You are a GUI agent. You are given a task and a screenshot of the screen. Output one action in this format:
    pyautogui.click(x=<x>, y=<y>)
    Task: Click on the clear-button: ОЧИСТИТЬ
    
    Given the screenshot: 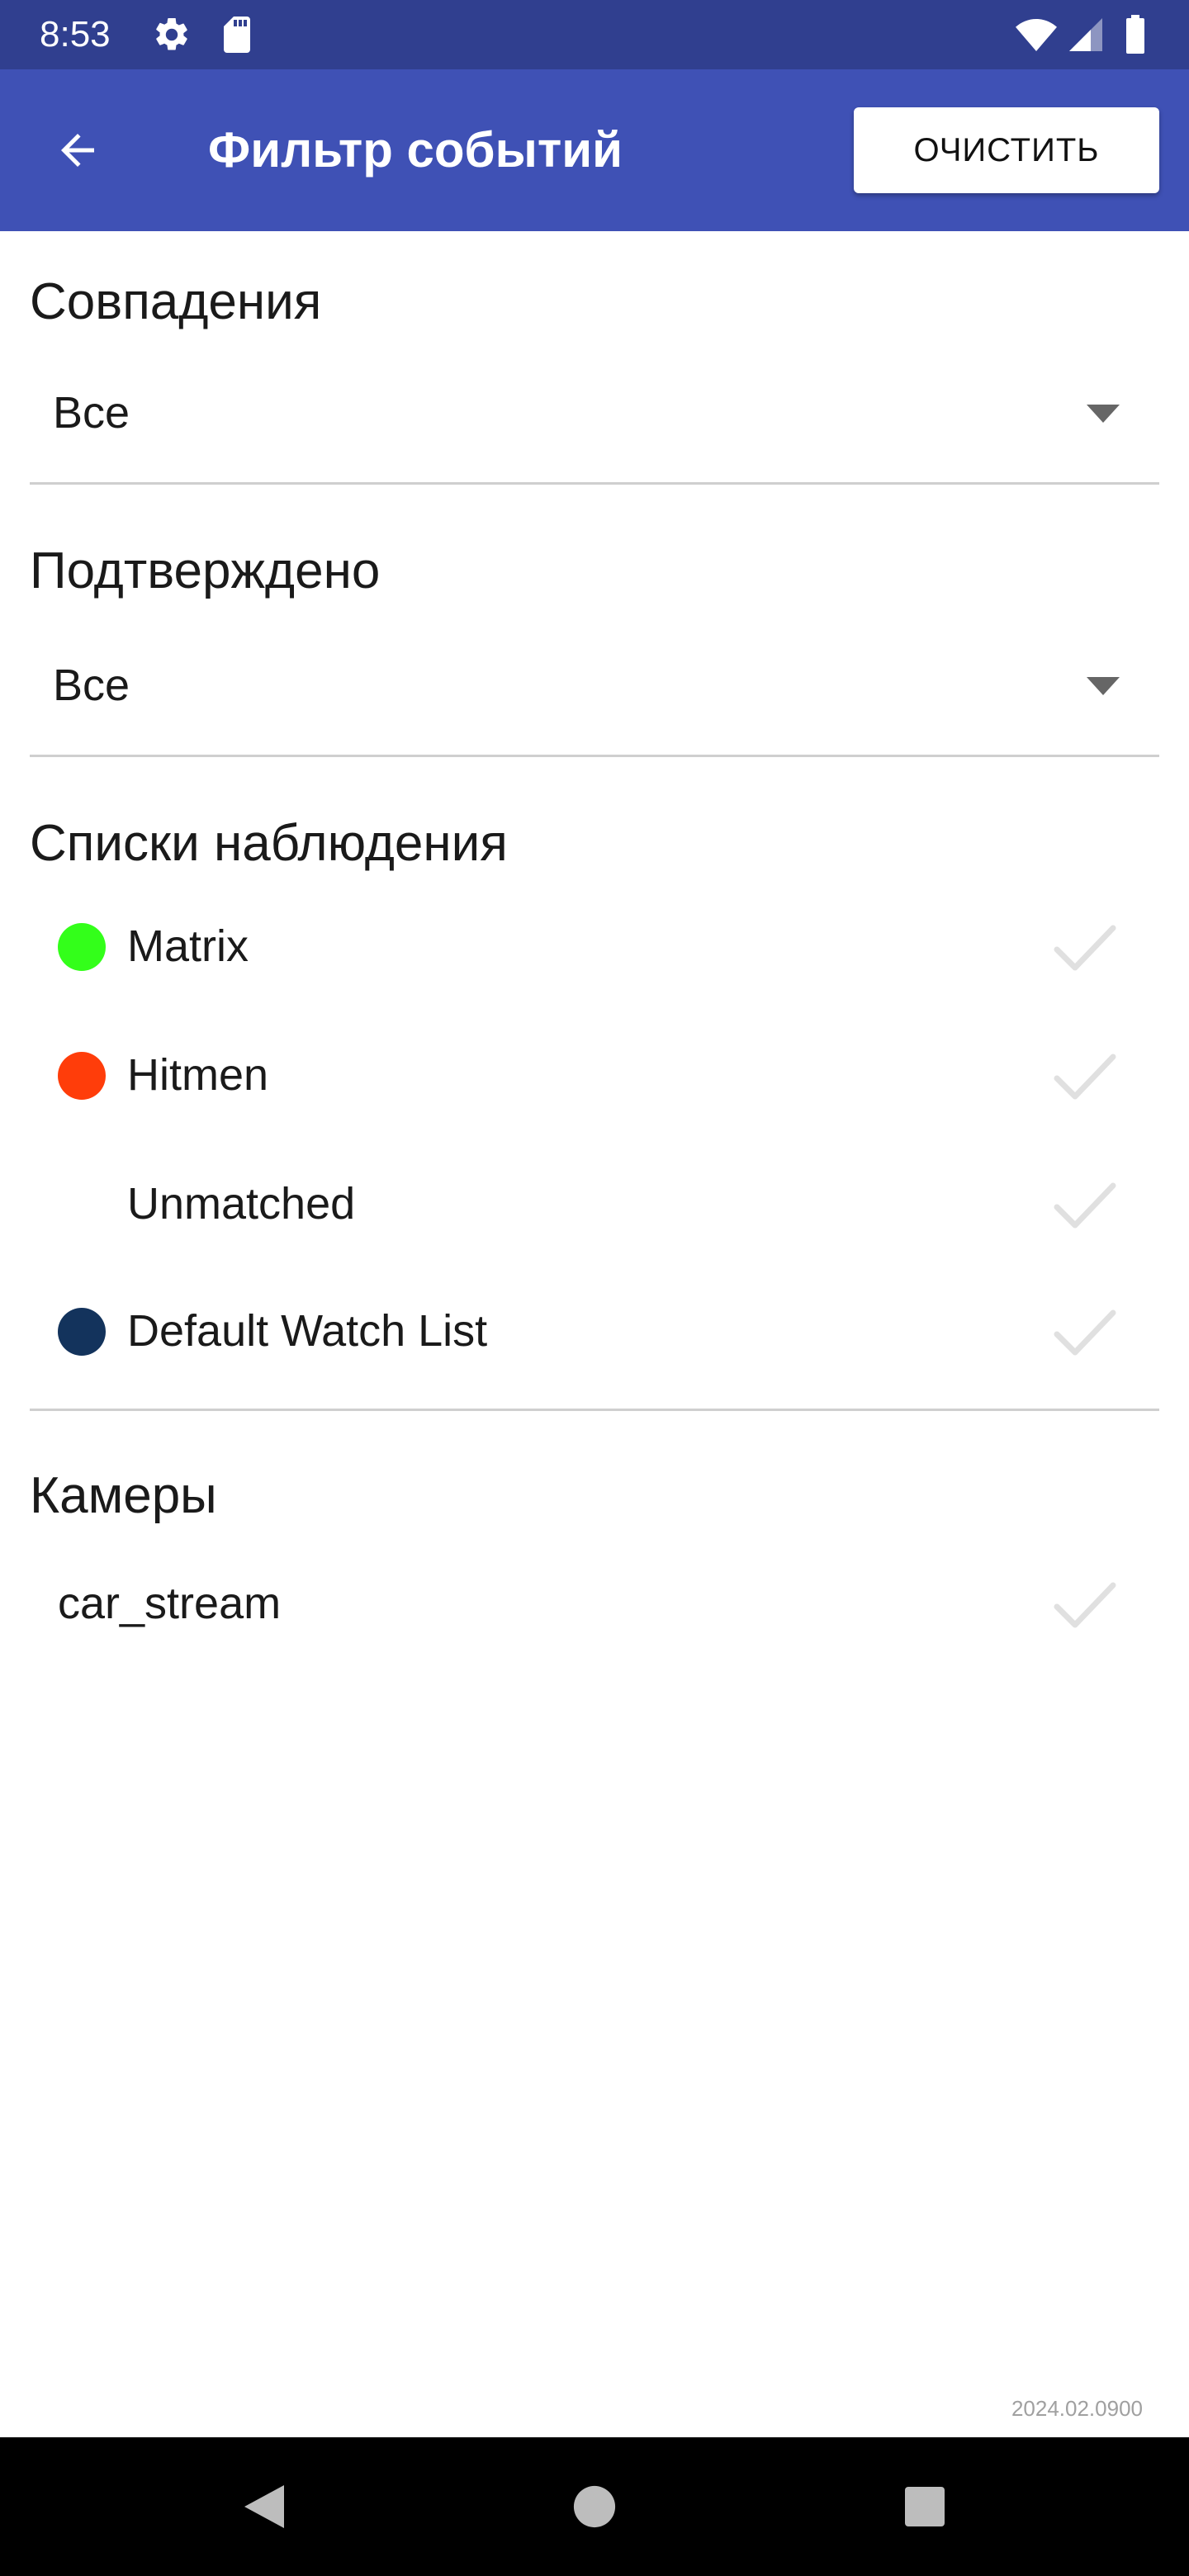 What is the action you would take?
    pyautogui.click(x=1006, y=150)
    